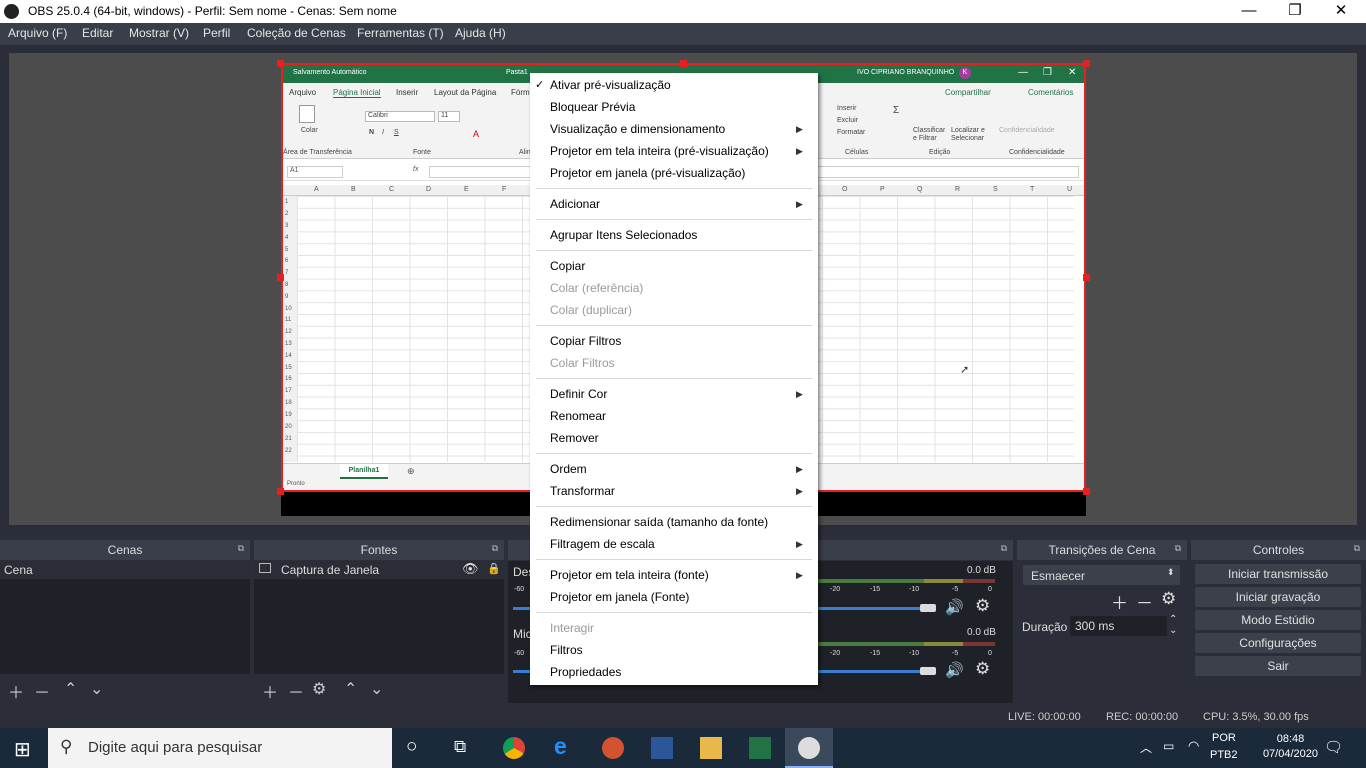  I want to click on scenes-float-icon: ⧉, so click(241, 548).